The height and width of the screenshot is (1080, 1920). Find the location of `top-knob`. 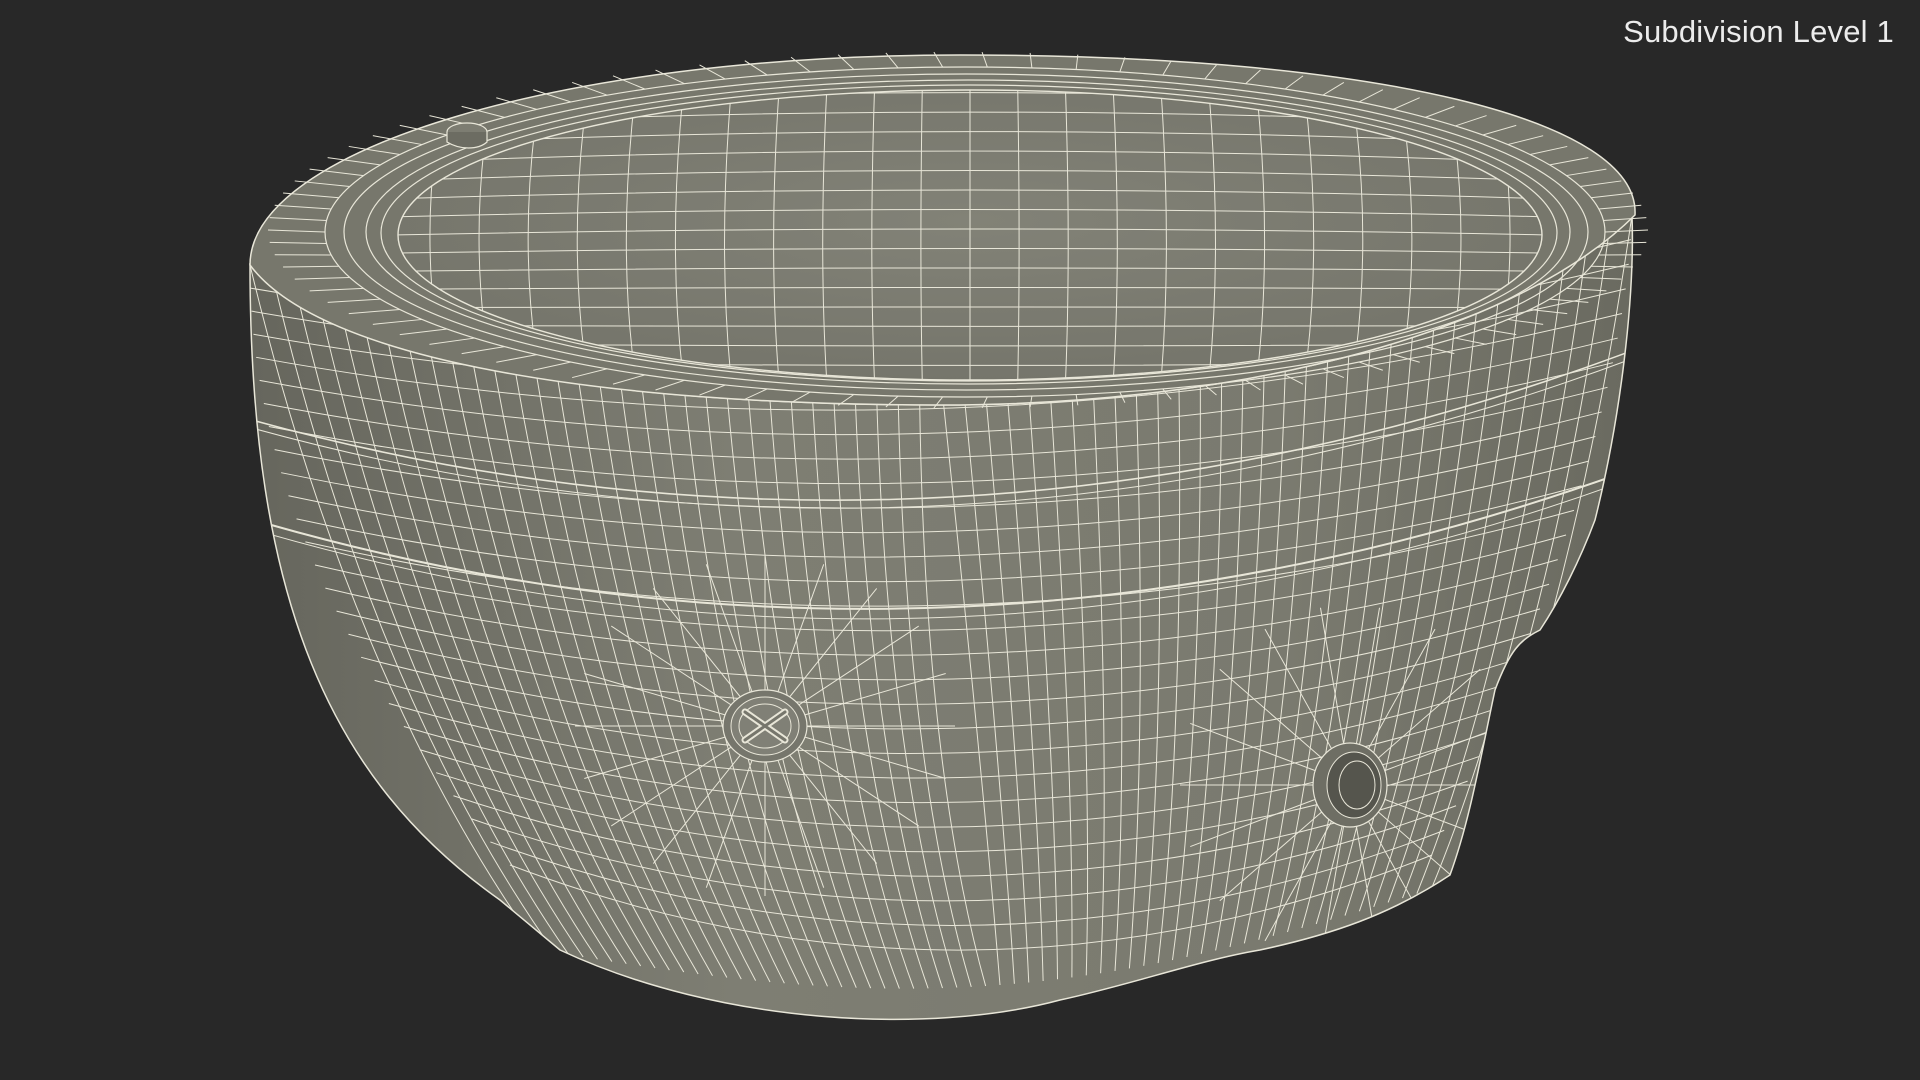

top-knob is located at coordinates (467, 135).